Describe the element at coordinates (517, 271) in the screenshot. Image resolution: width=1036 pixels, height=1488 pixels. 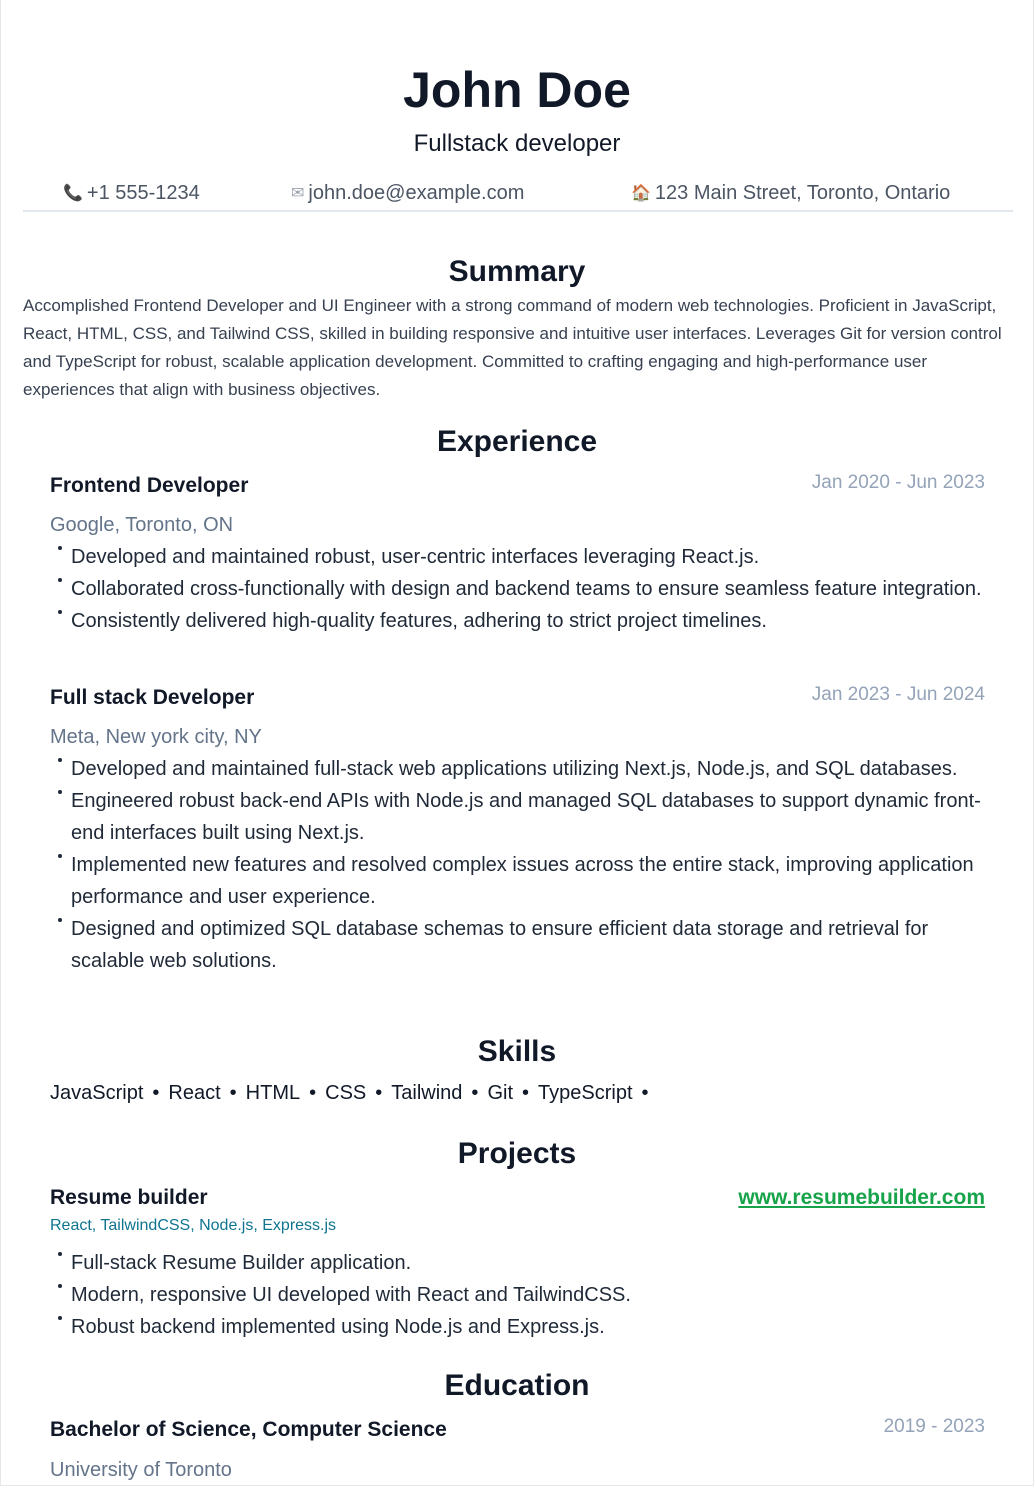
I see `summary-heading: Summary` at that location.